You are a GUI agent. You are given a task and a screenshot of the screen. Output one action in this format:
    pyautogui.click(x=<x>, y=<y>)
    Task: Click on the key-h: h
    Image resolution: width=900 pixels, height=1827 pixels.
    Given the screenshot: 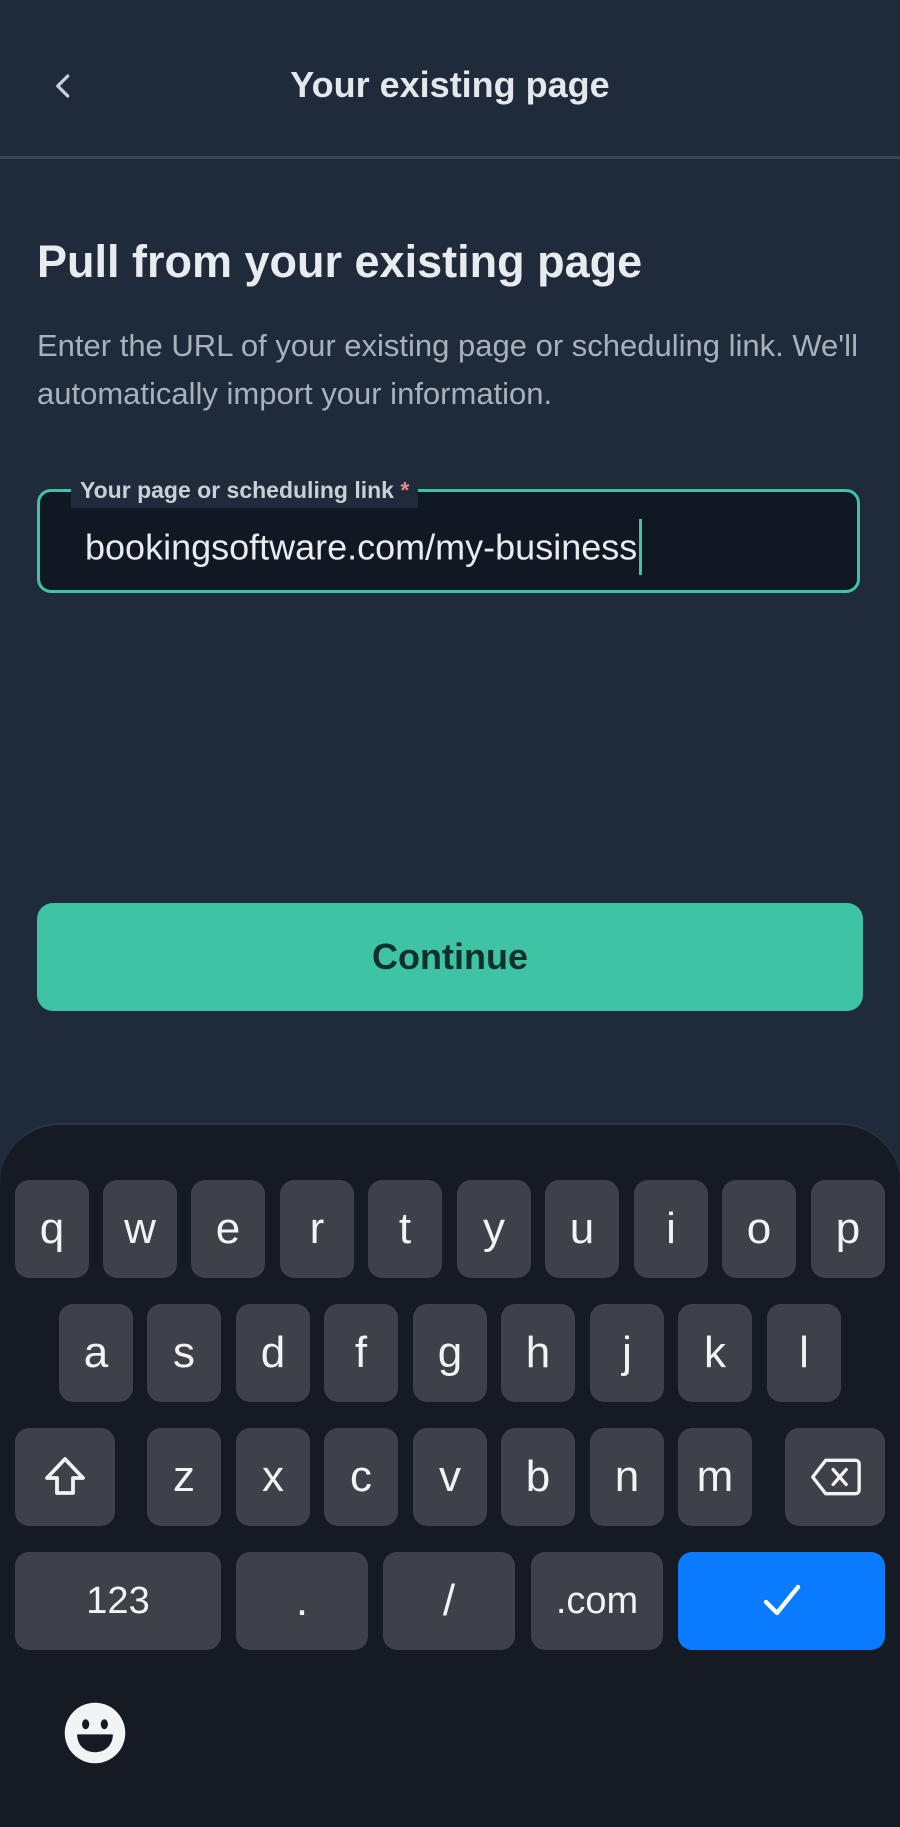 What is the action you would take?
    pyautogui.click(x=538, y=1353)
    